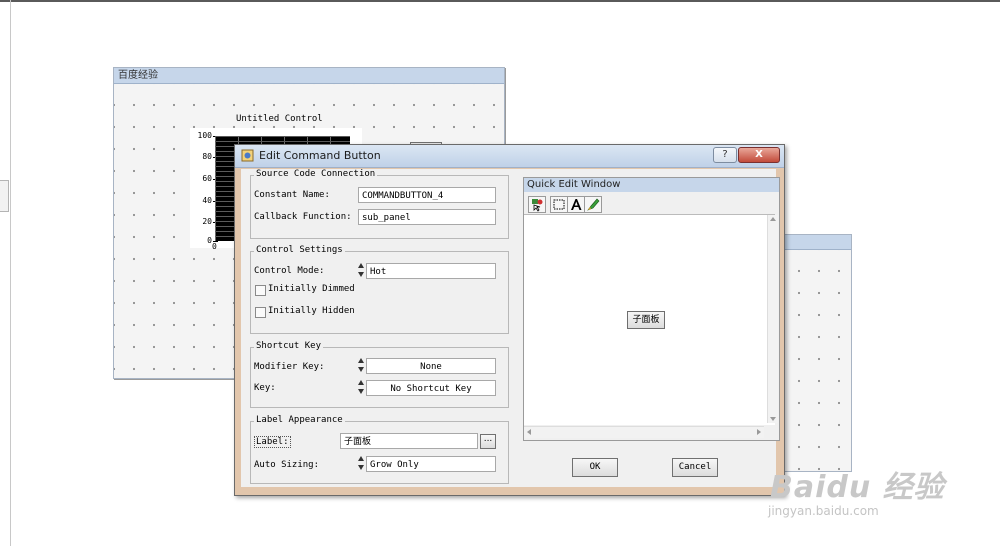 This screenshot has height=546, width=1000. What do you see at coordinates (207, 178) in the screenshot?
I see `y-tick-label: 60` at bounding box center [207, 178].